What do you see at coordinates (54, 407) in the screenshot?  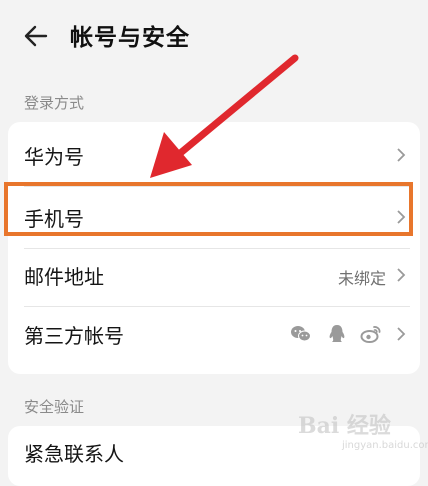 I see `section-label-security: 安全验证` at bounding box center [54, 407].